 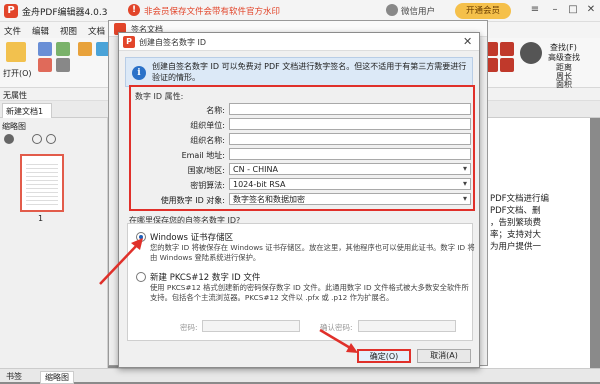 I want to click on menu-view: 视图, so click(x=68, y=31).